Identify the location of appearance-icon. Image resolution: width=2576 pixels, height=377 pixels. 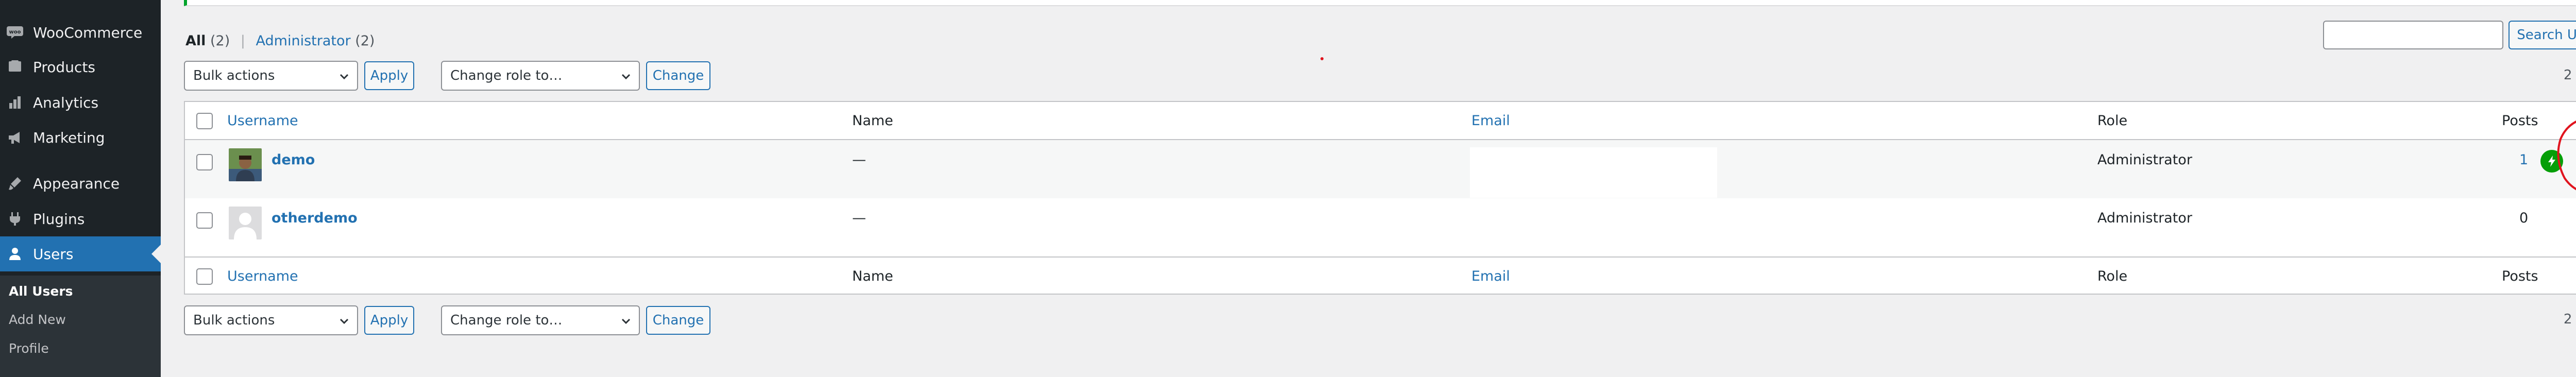
(15, 183).